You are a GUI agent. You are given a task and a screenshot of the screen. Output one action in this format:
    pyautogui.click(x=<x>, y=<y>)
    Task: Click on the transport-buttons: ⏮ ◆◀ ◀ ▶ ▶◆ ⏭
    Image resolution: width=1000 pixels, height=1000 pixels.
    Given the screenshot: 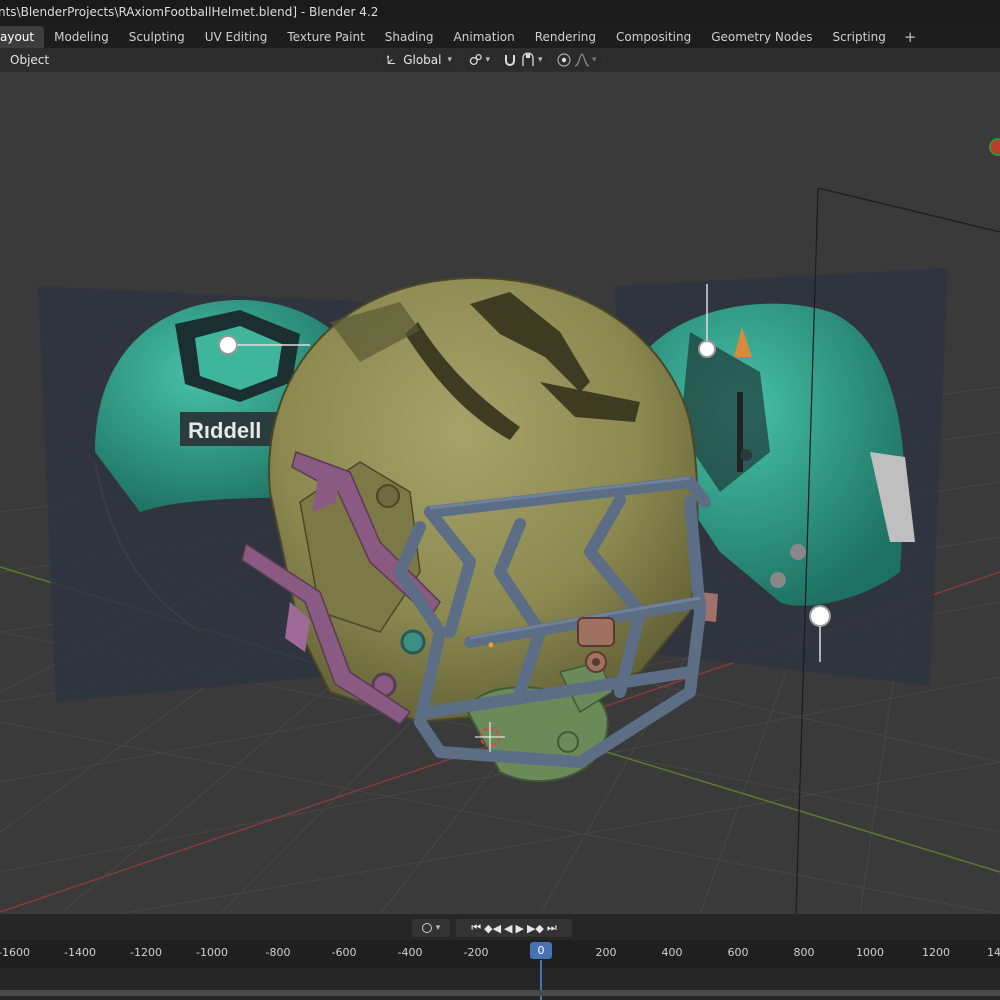 What is the action you would take?
    pyautogui.click(x=514, y=928)
    